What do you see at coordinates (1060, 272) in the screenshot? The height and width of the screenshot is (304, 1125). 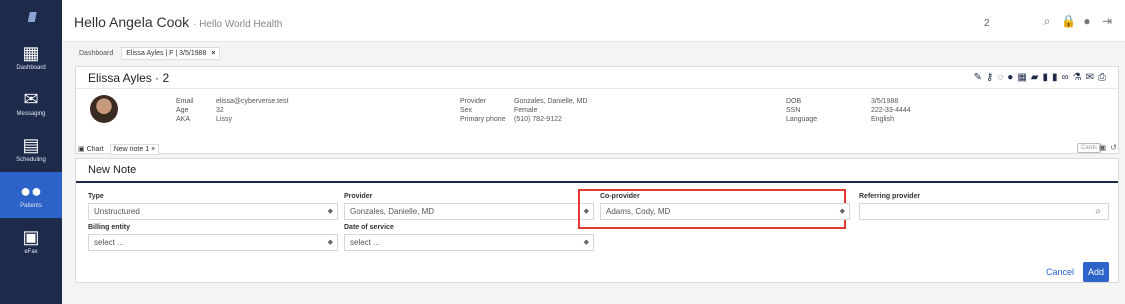 I see `cancel-button: Cancel` at bounding box center [1060, 272].